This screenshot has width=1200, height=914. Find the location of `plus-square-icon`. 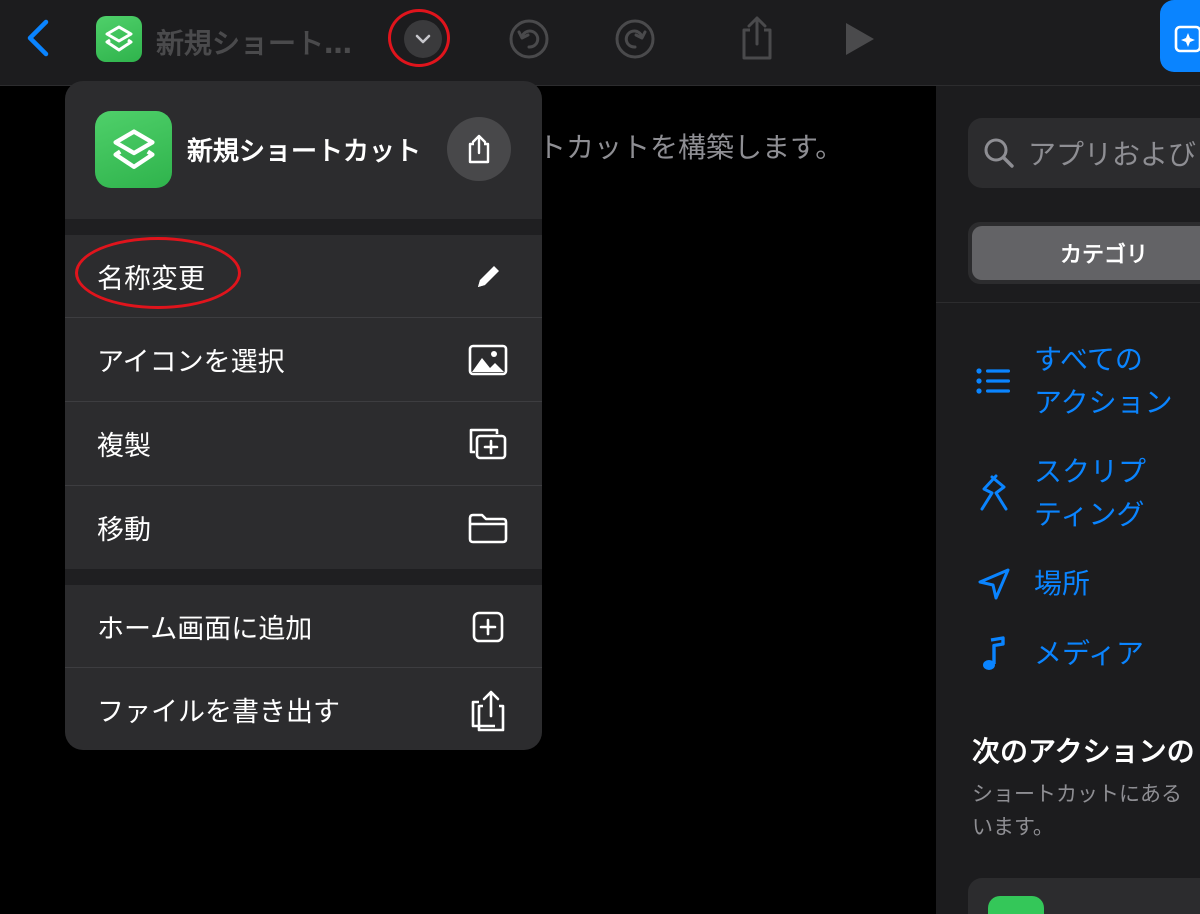

plus-square-icon is located at coordinates (488, 627).